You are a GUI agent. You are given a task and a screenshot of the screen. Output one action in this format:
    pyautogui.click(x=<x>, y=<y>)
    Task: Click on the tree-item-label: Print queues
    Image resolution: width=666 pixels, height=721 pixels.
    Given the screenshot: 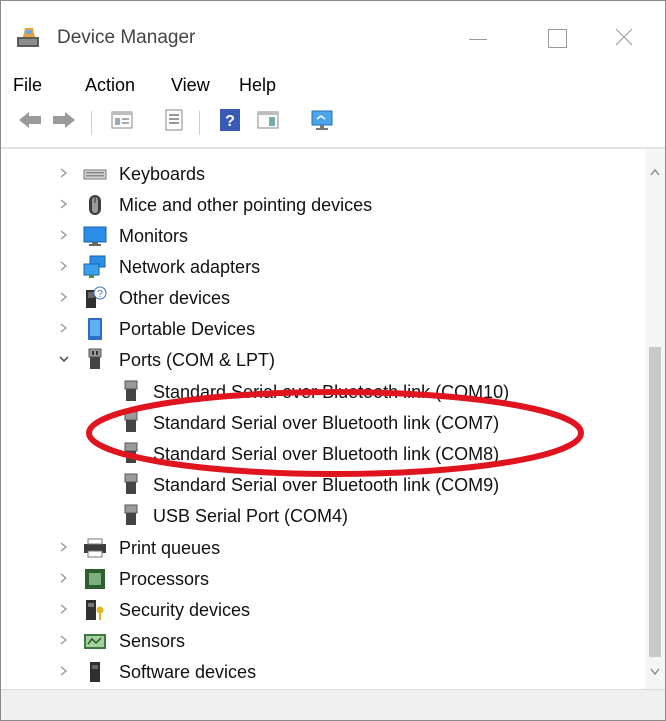 What is the action you would take?
    pyautogui.click(x=170, y=548)
    